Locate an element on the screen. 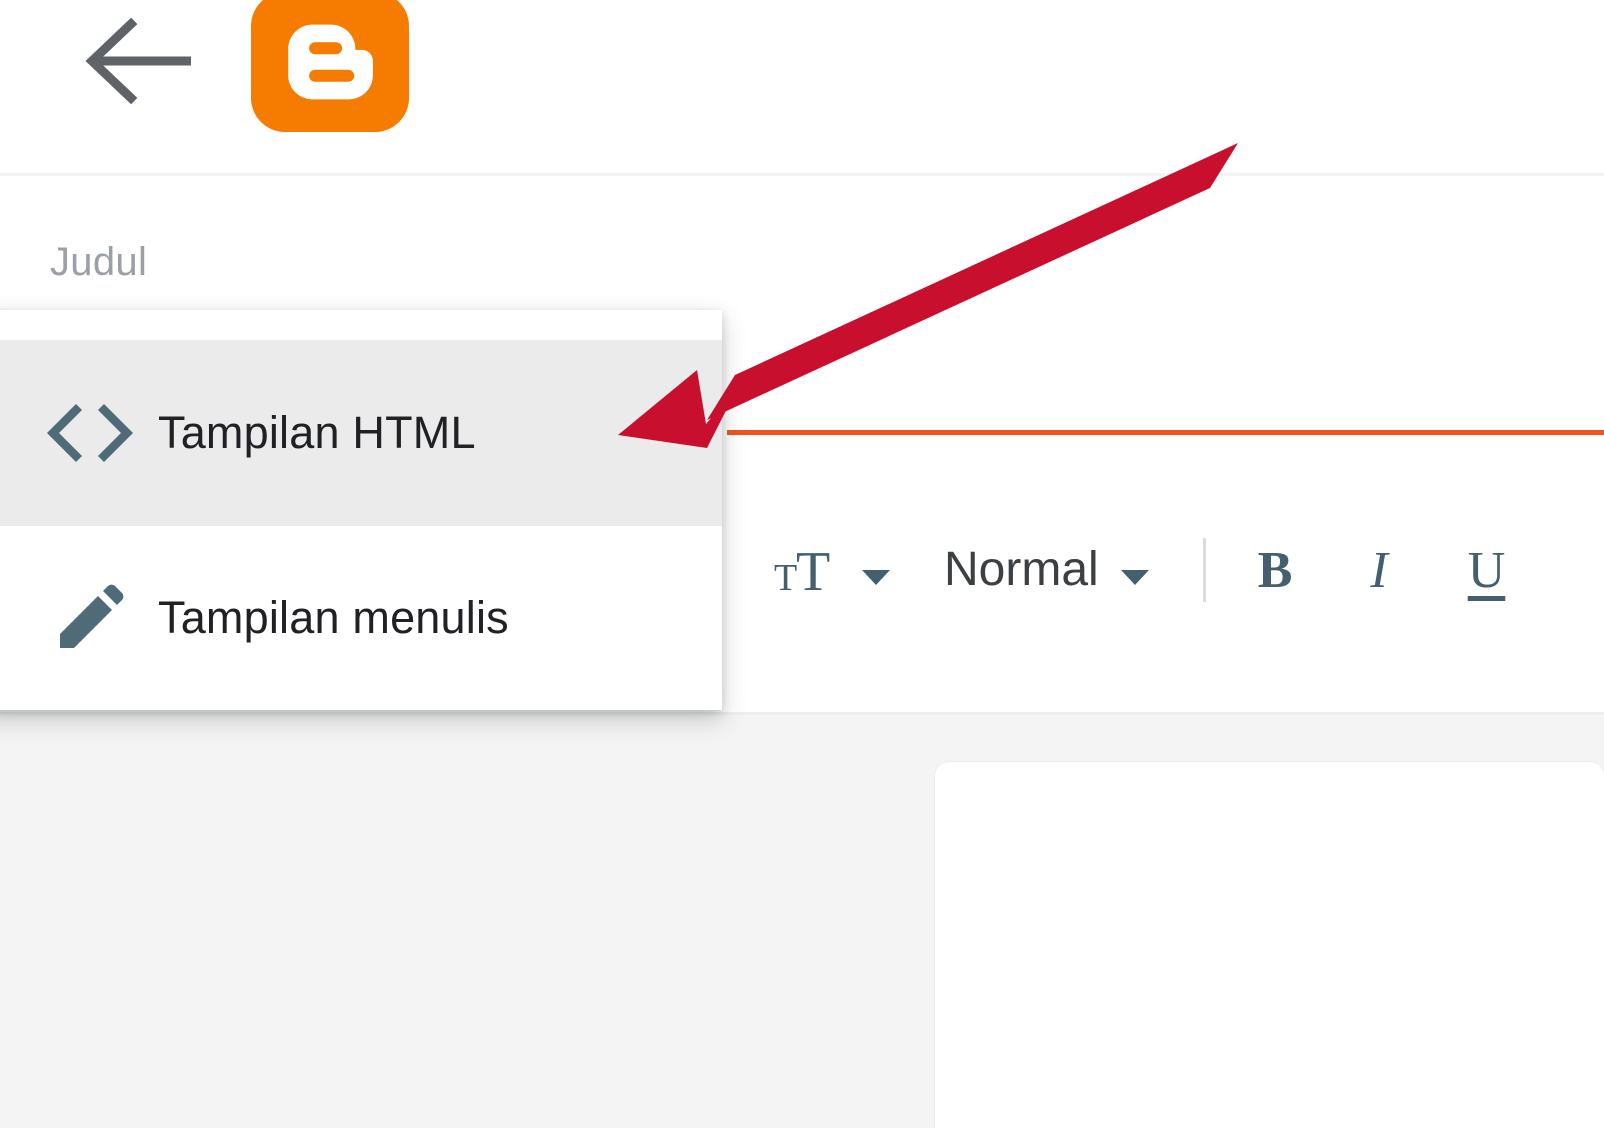 The image size is (1604, 1128). pencil-icon is located at coordinates (90, 618).